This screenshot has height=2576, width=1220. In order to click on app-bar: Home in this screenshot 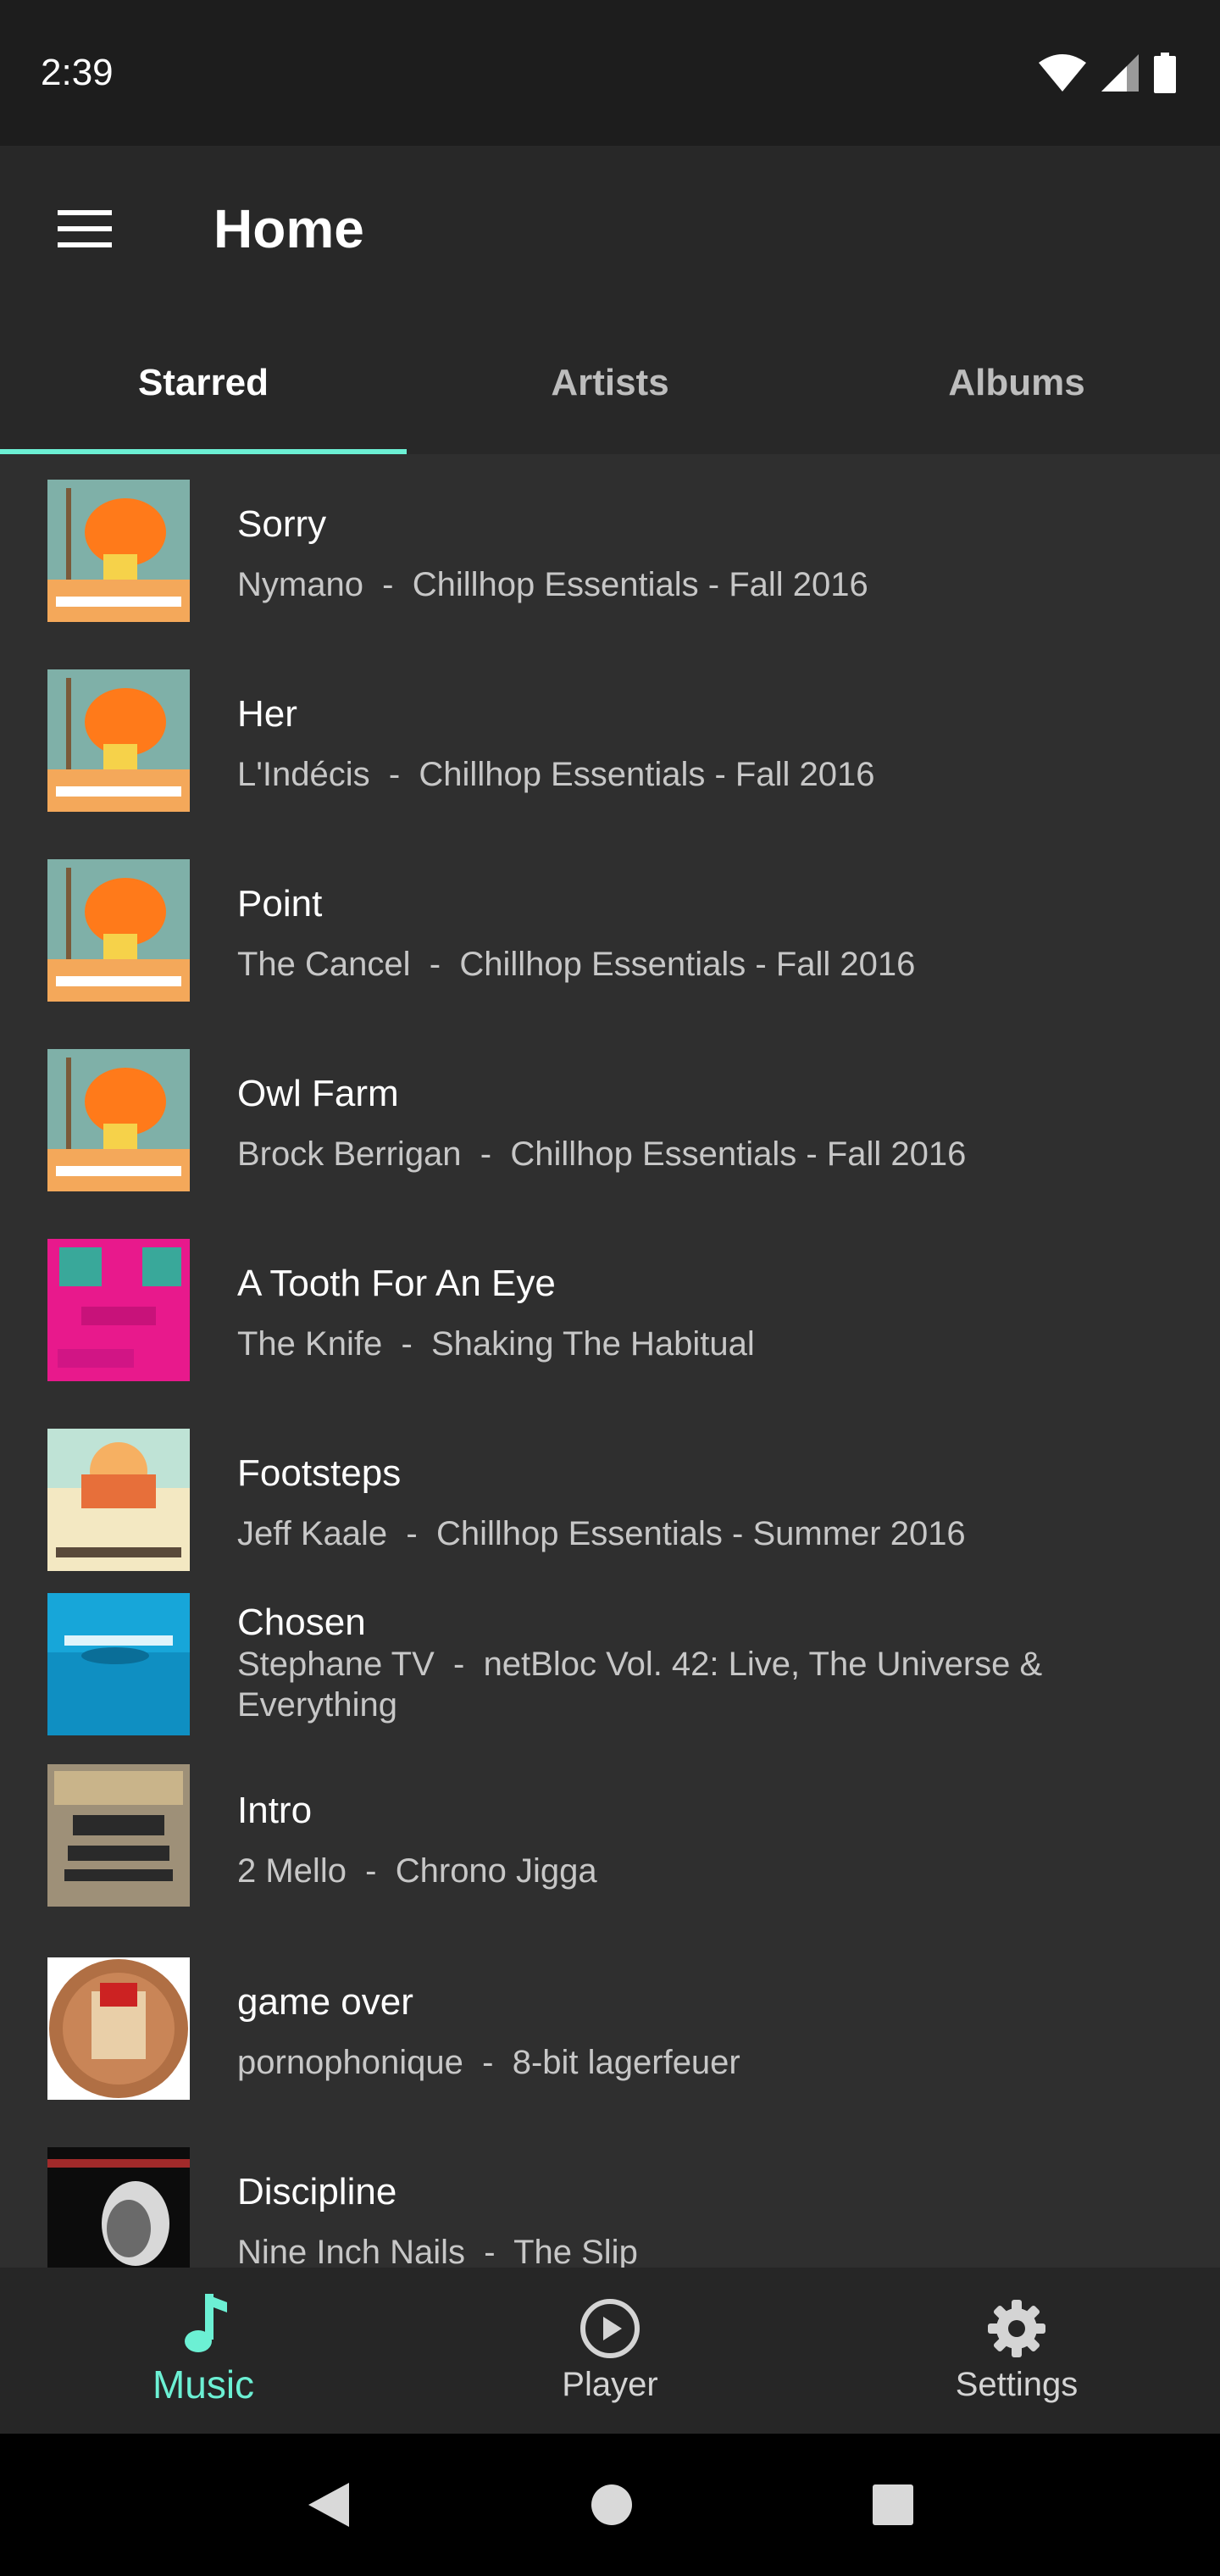, I will do `click(610, 229)`.